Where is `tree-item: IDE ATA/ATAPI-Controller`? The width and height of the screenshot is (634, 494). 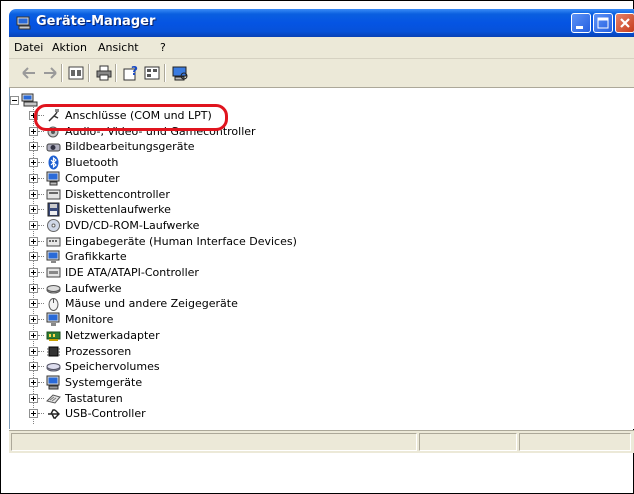 tree-item: IDE ATA/ATAPI-Controller is located at coordinates (160, 272).